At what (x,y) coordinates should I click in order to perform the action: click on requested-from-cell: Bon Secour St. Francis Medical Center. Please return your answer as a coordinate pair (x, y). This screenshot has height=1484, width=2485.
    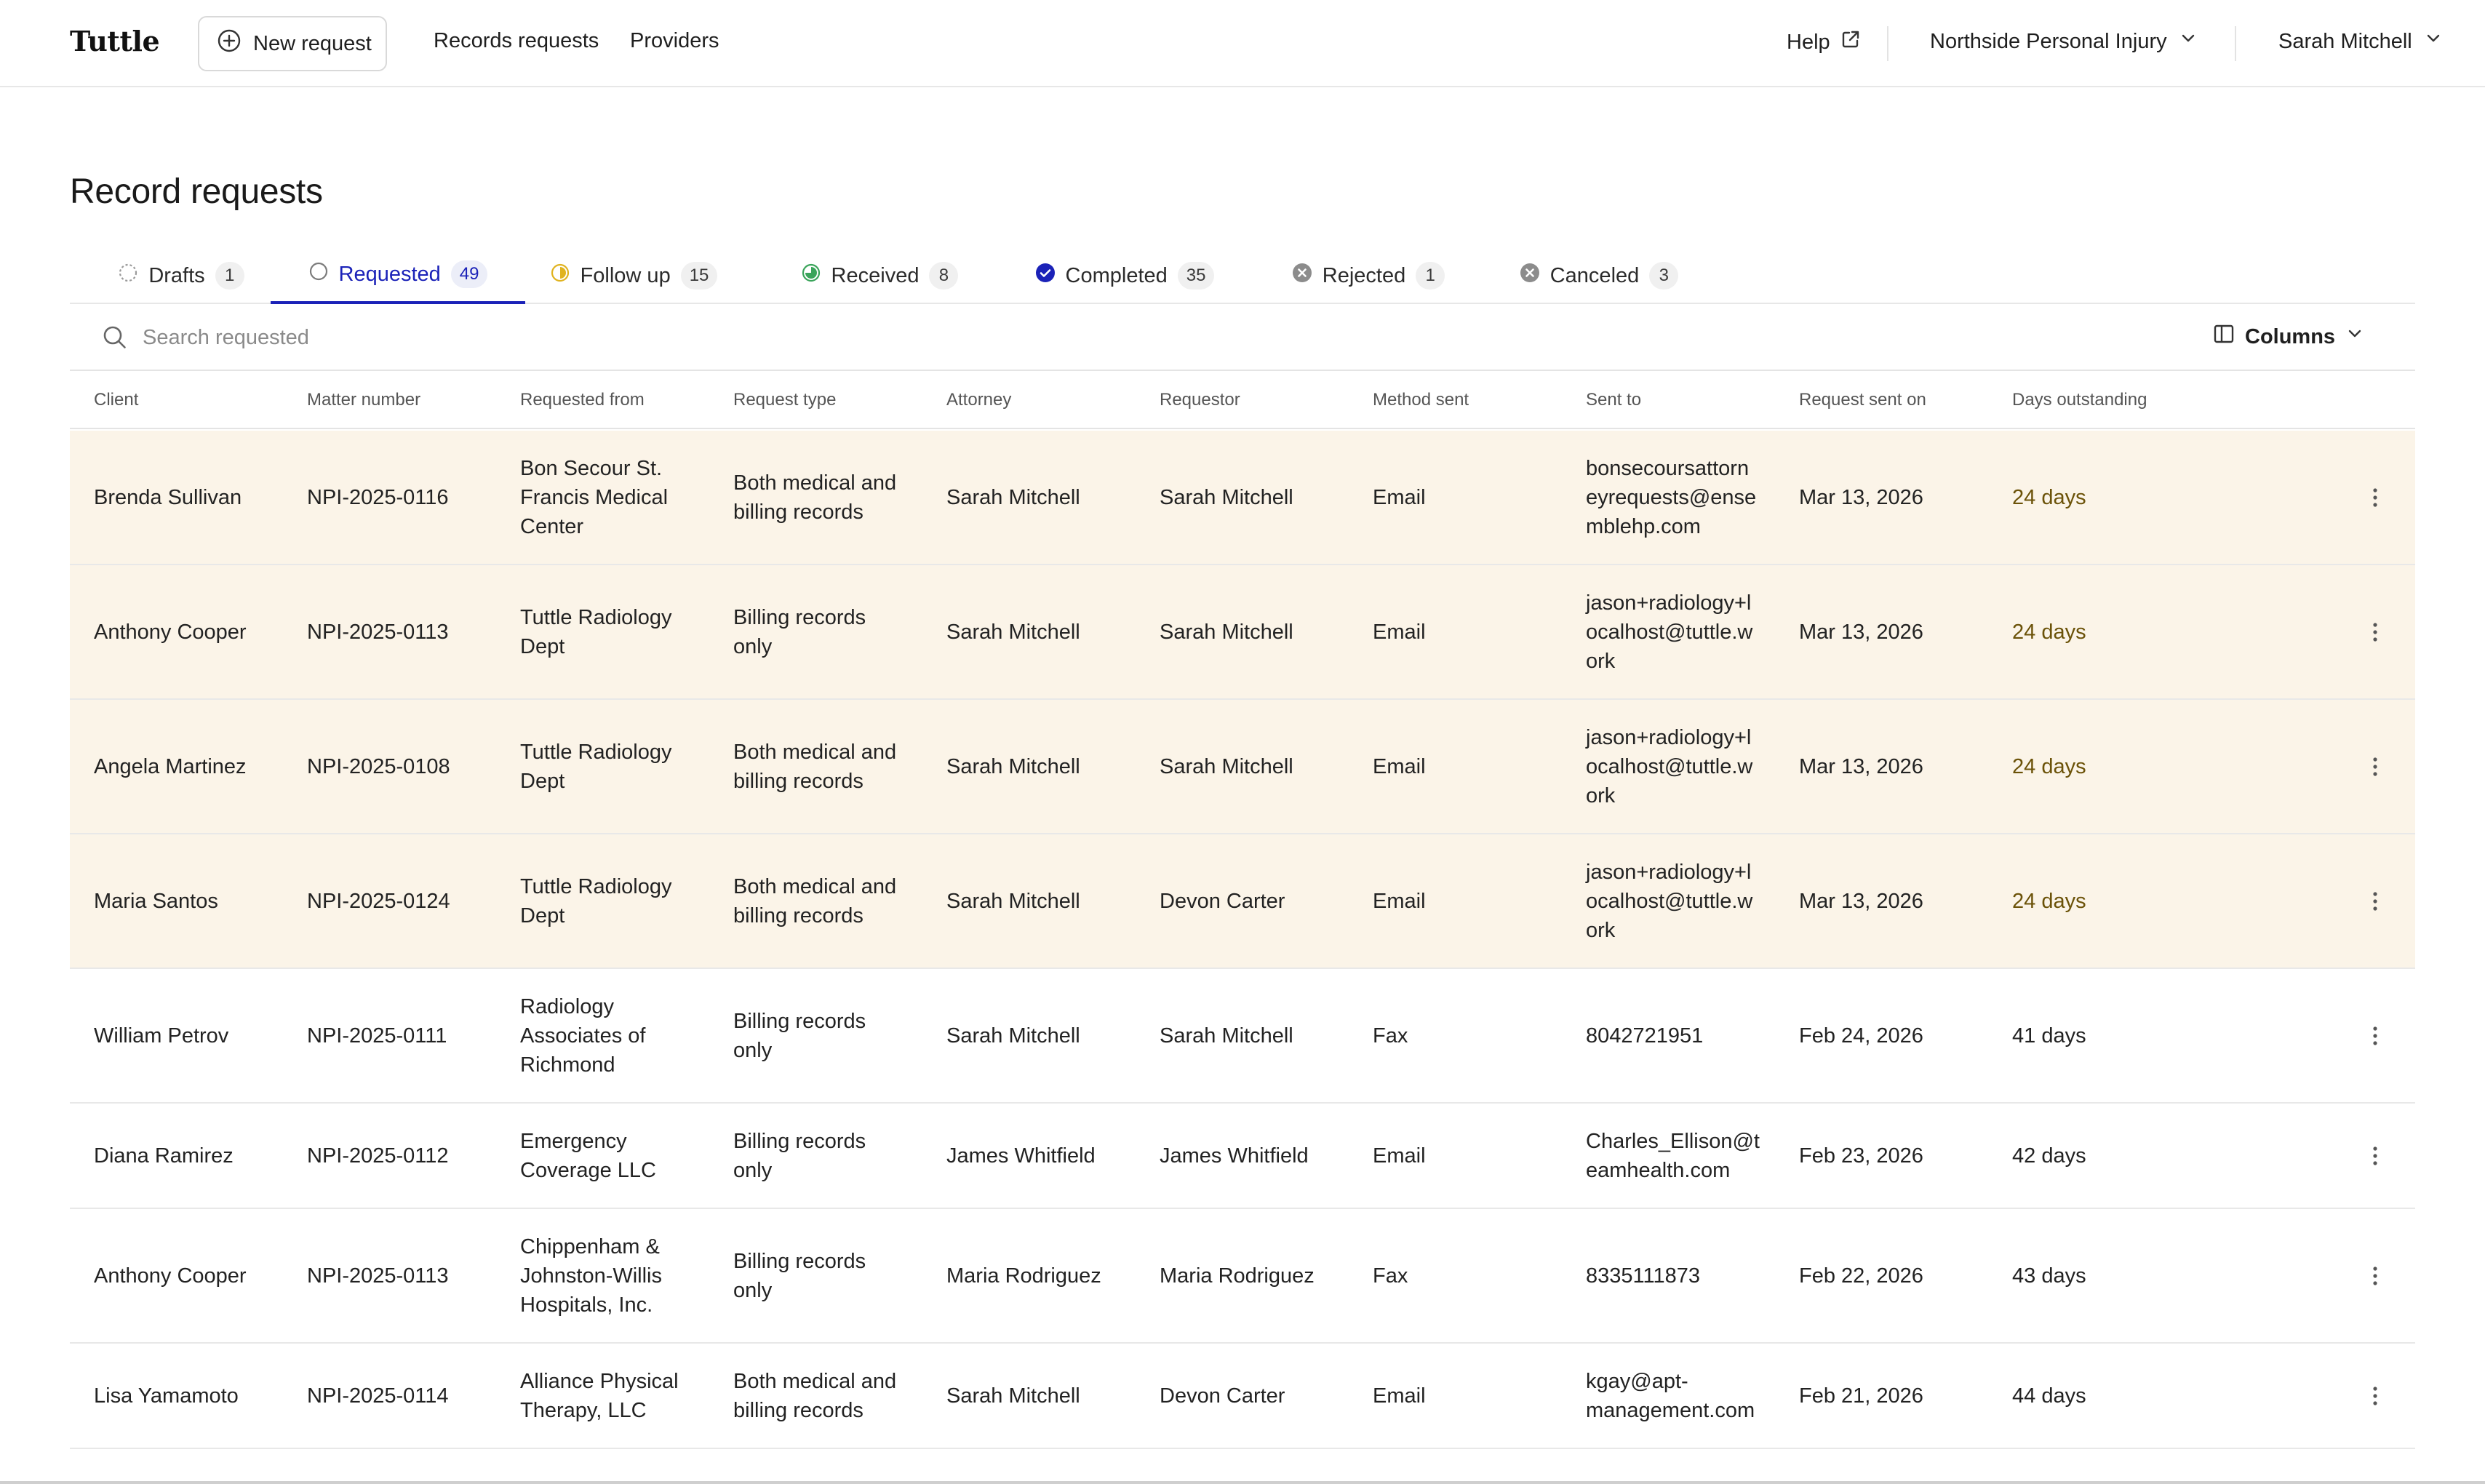
    Looking at the image, I should click on (622, 497).